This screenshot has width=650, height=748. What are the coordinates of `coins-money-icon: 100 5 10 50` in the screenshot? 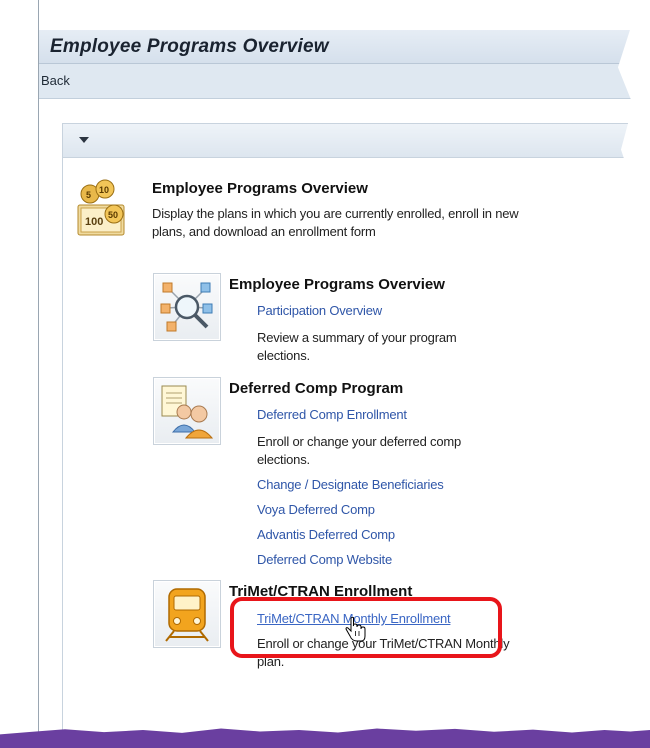 It's located at (100, 208).